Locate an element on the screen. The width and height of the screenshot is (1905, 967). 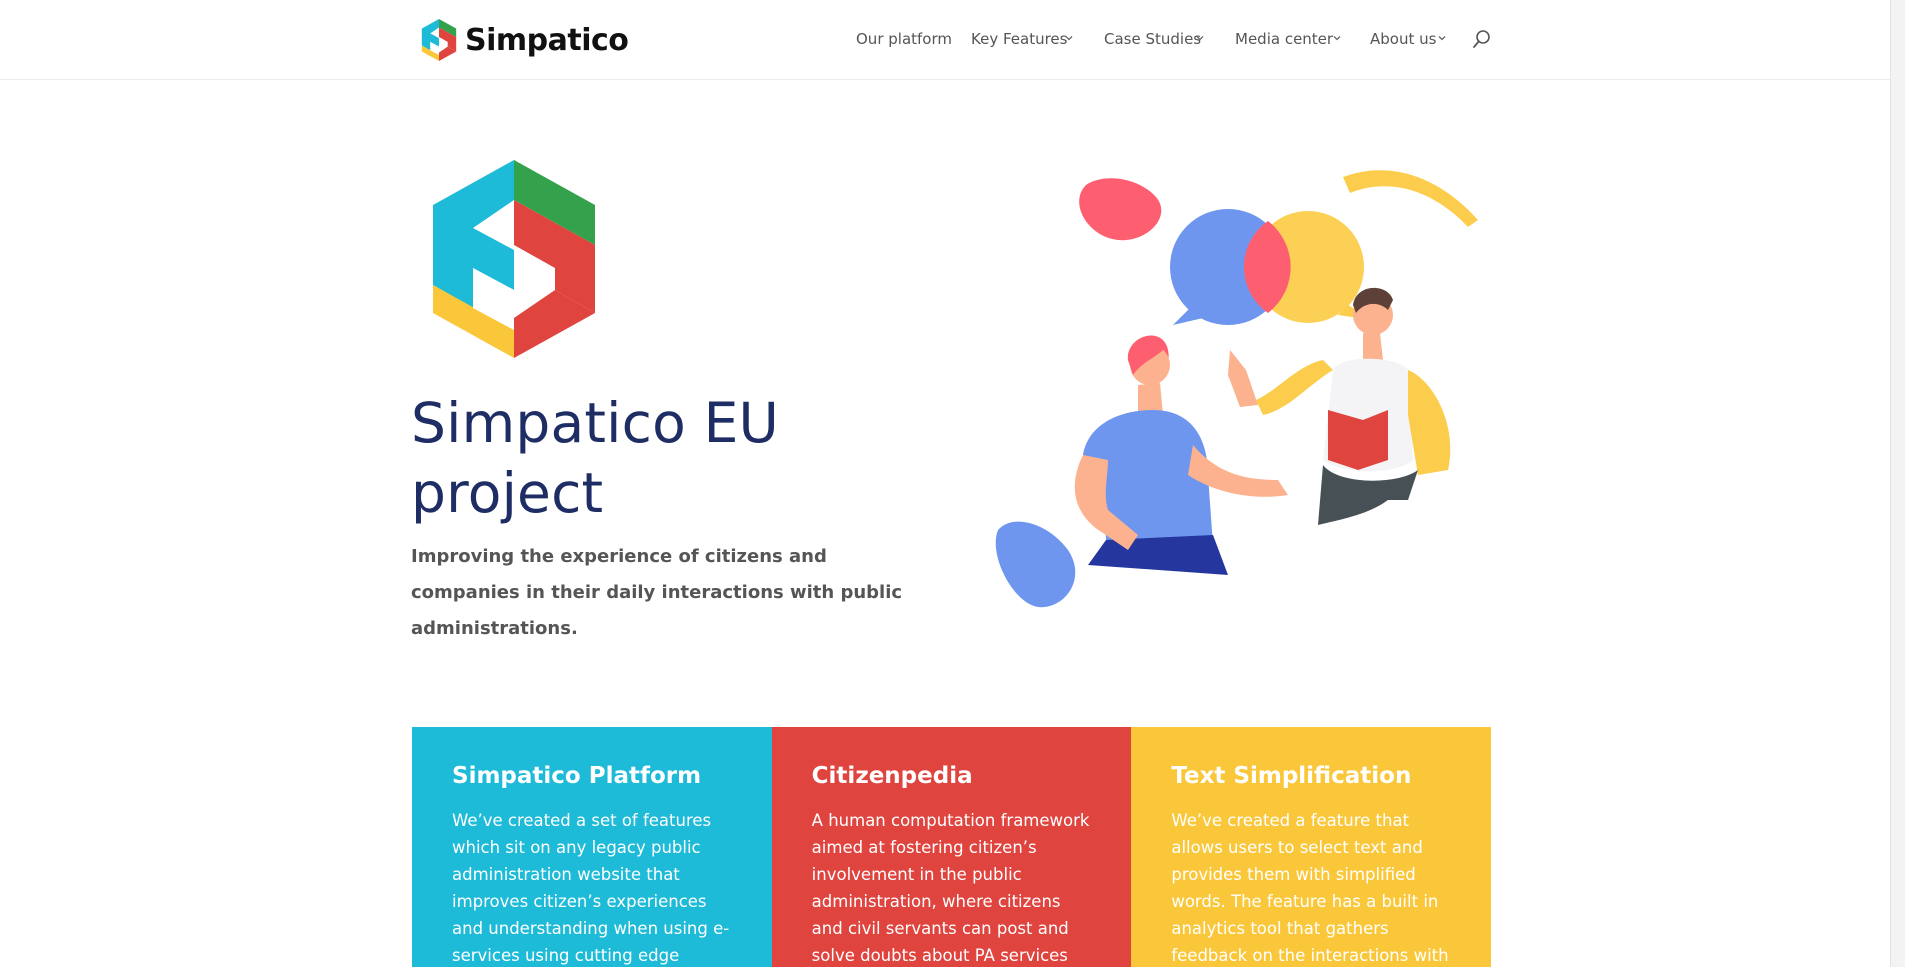
nav-item-label: Our platform is located at coordinates (904, 39).